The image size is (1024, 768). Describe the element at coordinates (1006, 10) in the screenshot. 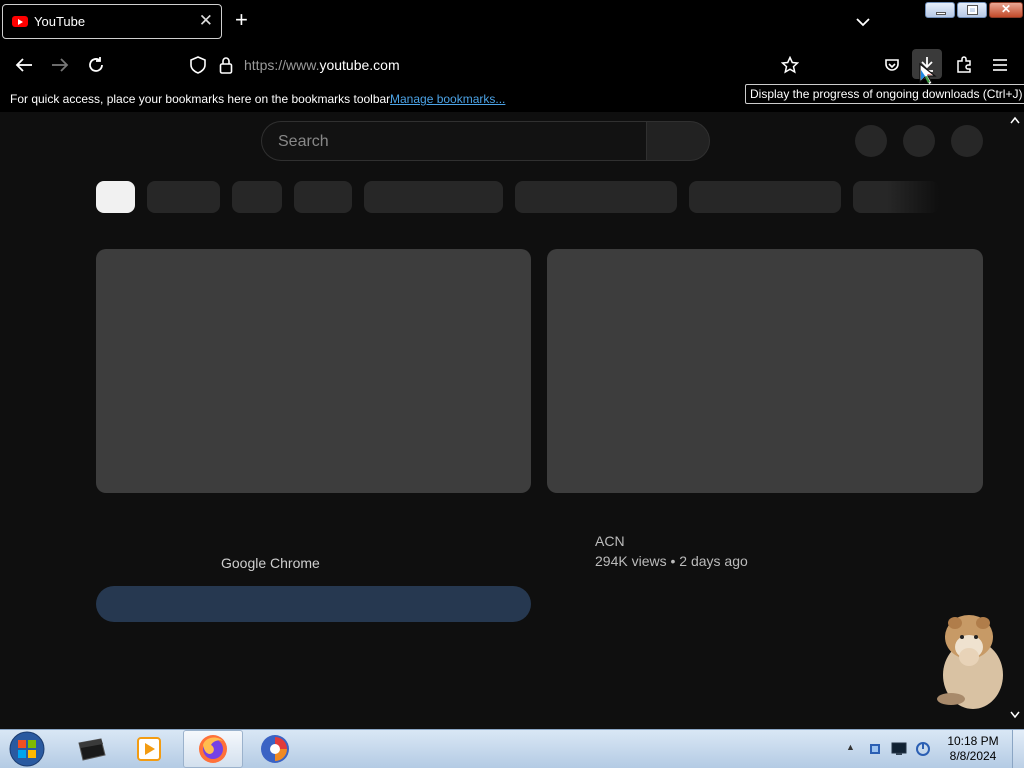

I see `close-window-button` at that location.